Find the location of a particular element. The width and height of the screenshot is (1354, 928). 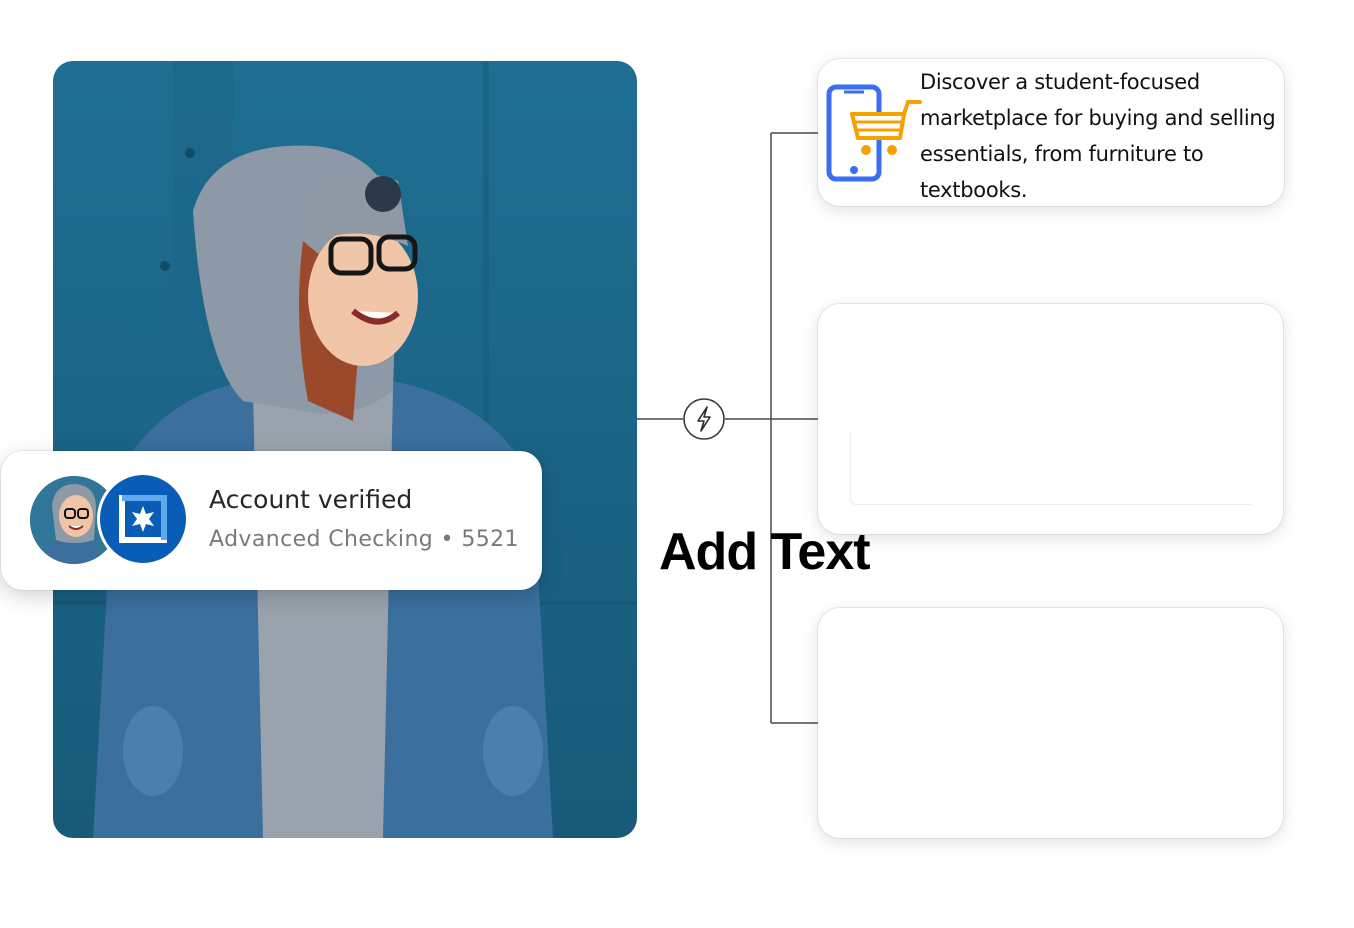

lightning-bolt-icon is located at coordinates (704, 419).